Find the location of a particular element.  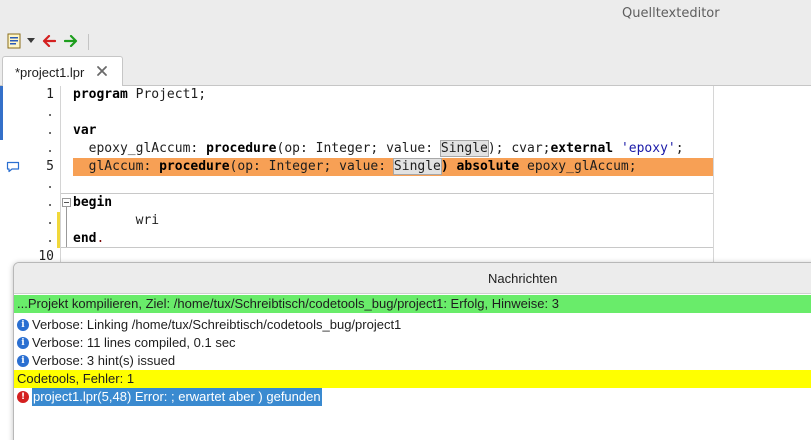

title-bar: Quelltexteditor is located at coordinates (405, 14).